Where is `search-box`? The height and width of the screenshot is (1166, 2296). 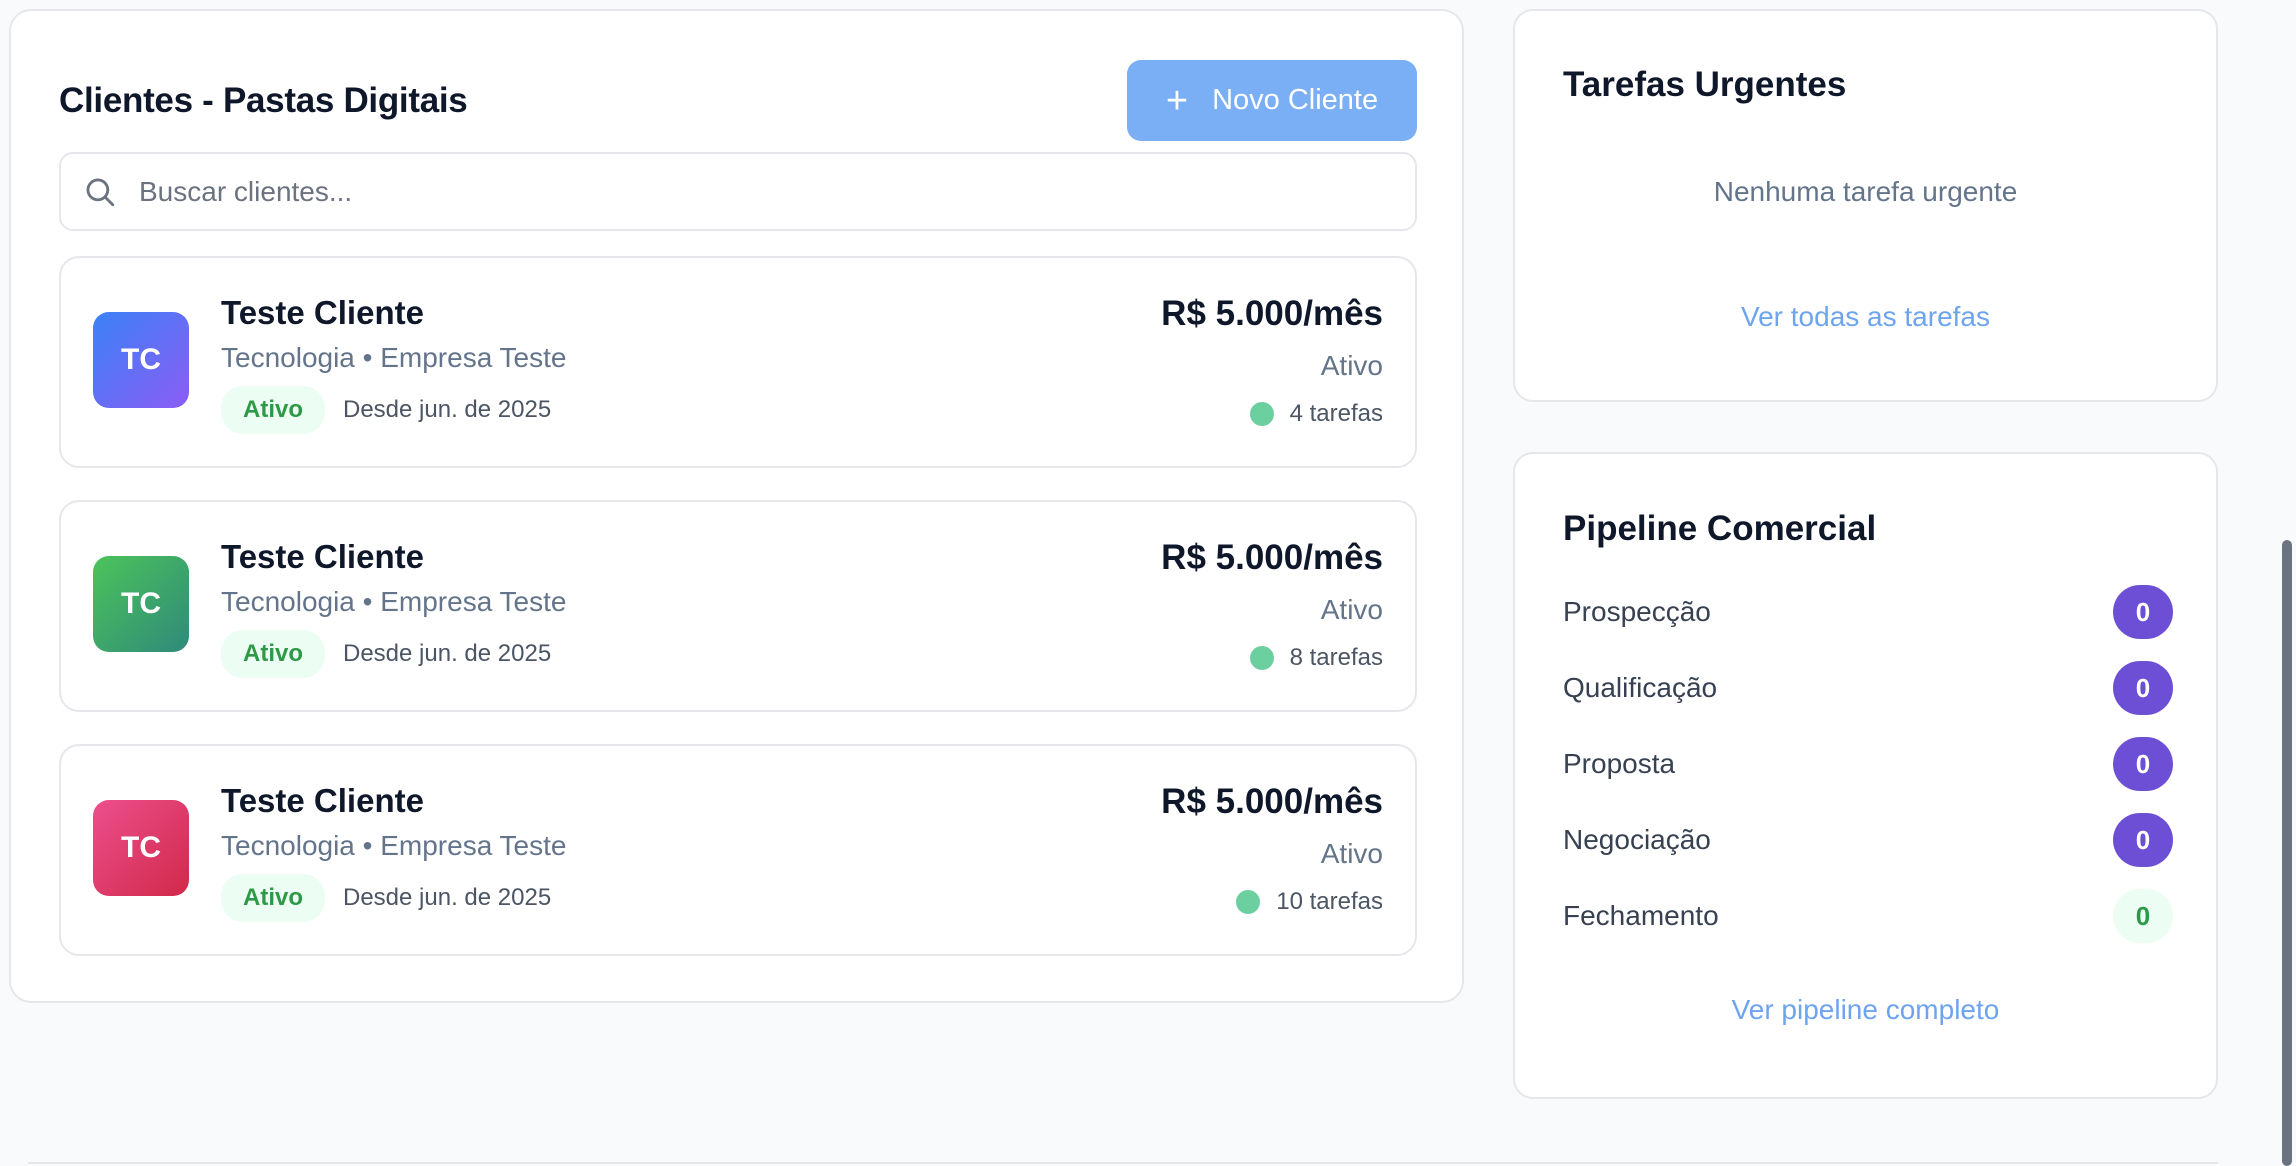
search-box is located at coordinates (738, 191).